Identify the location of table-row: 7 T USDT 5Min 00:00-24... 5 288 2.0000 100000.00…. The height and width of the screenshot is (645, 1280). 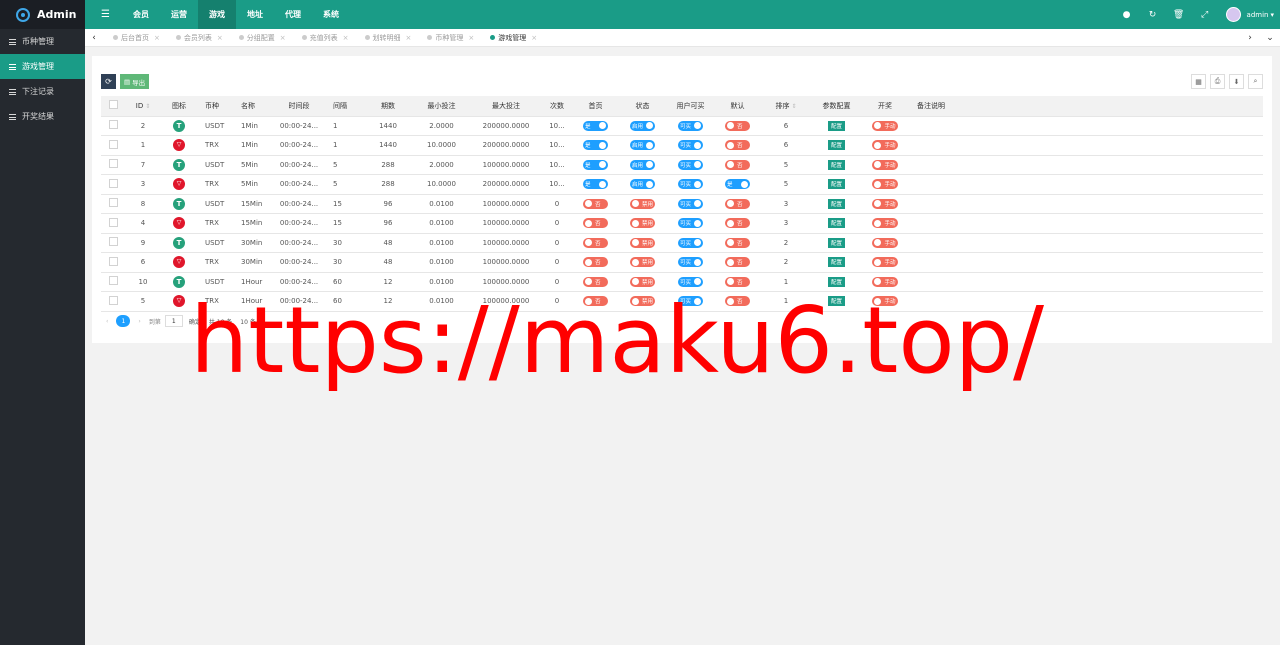
(682, 165).